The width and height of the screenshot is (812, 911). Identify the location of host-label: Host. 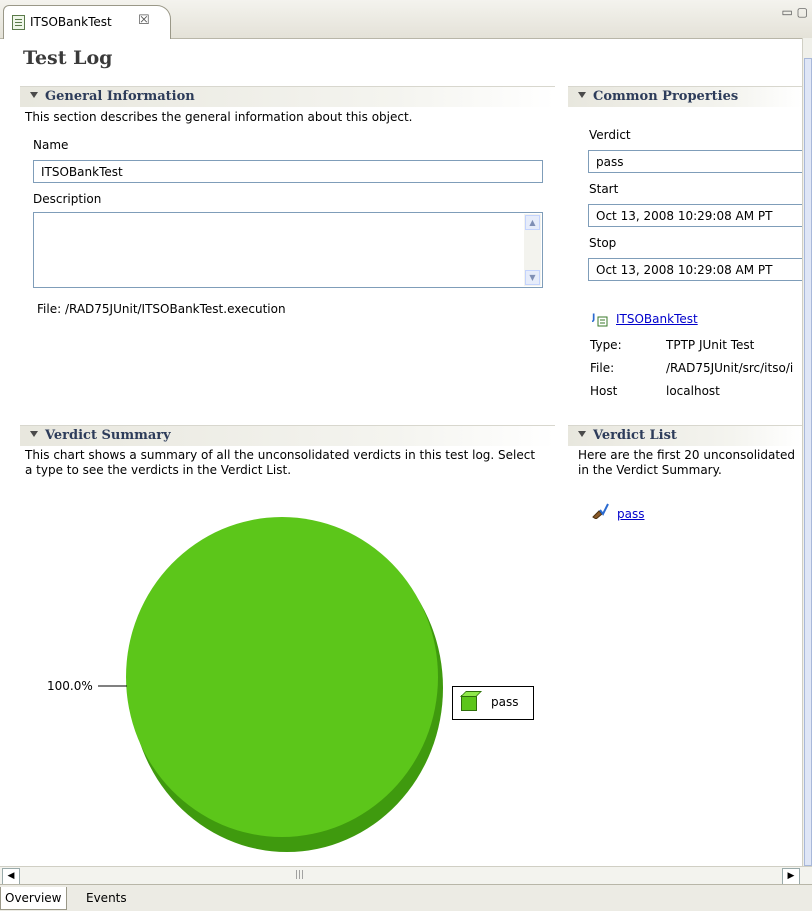
(604, 391).